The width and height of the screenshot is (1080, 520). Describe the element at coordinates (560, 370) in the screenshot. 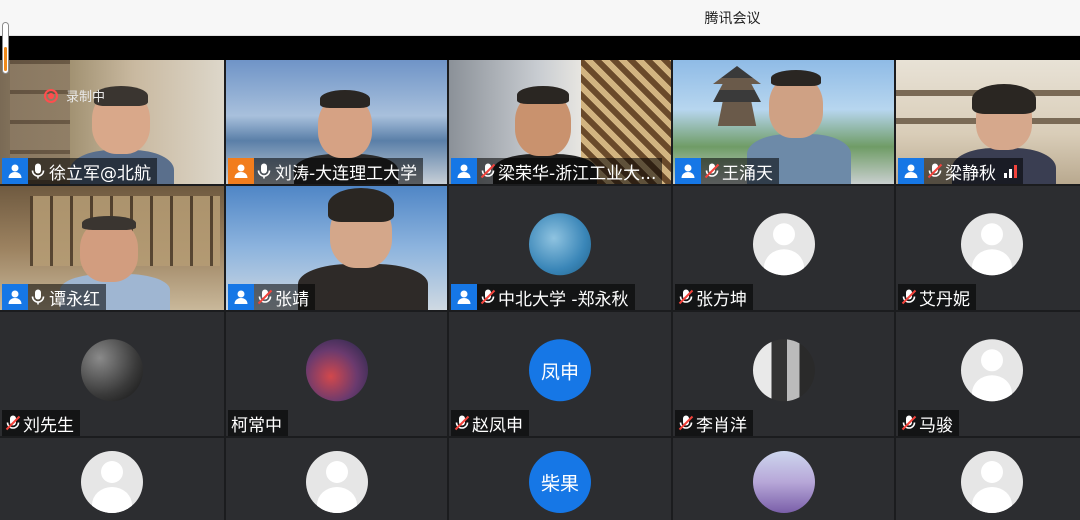

I see `text-avatar: 凤申` at that location.